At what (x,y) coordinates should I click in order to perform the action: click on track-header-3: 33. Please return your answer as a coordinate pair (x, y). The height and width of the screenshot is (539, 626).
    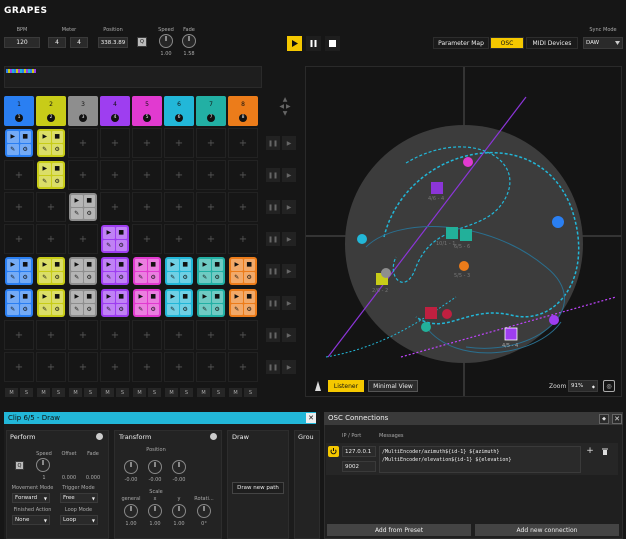
    Looking at the image, I should click on (83, 111).